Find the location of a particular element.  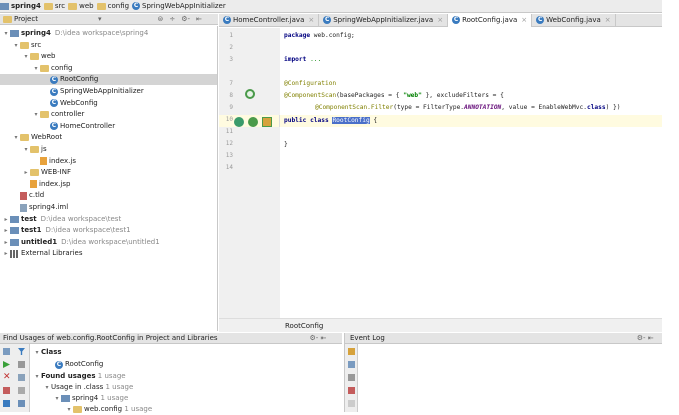

tree-item: ▸ External Libraries is located at coordinates (42, 253).